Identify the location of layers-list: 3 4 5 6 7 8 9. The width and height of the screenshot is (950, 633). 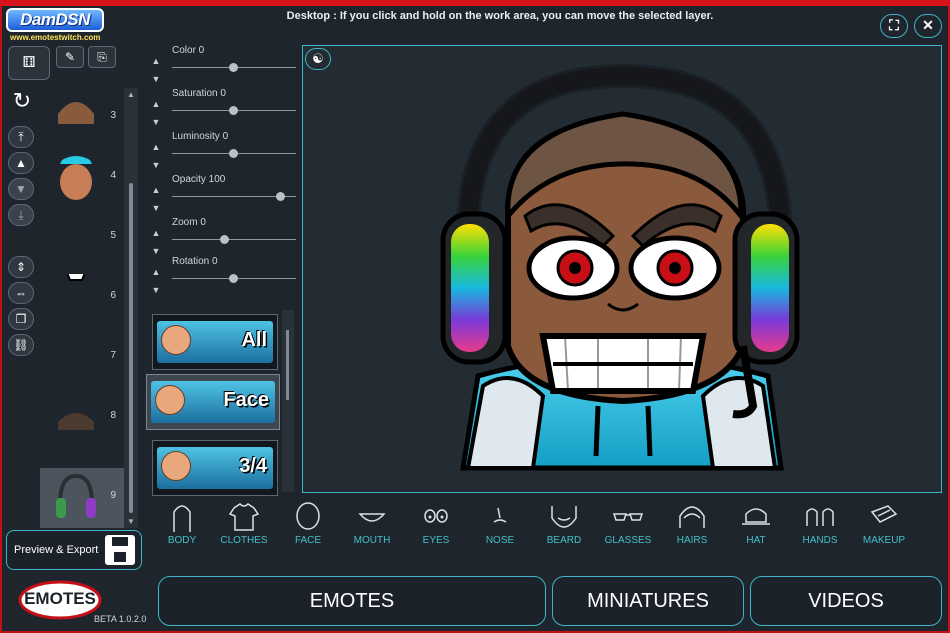
(82, 308).